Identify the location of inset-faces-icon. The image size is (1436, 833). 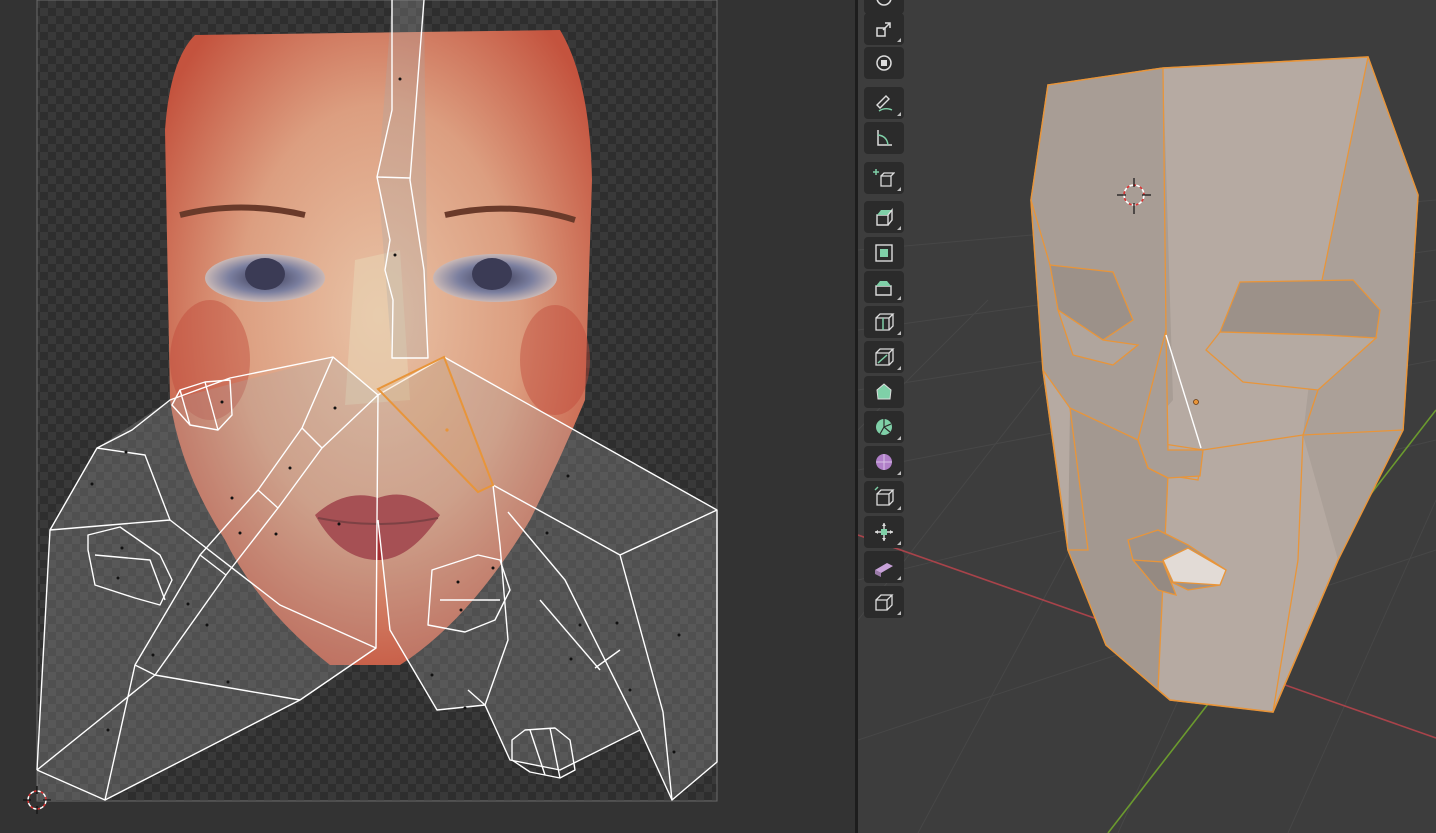
(884, 253).